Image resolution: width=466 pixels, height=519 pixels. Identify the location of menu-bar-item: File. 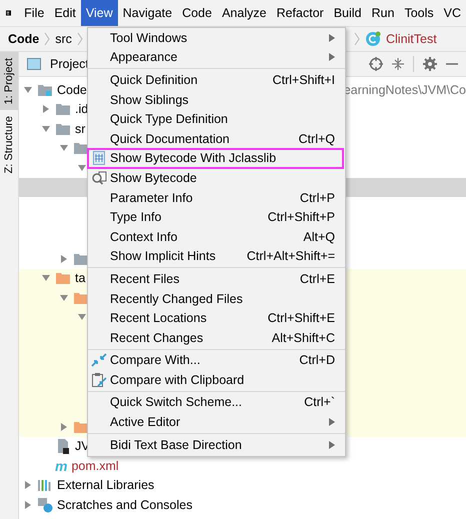
(34, 13).